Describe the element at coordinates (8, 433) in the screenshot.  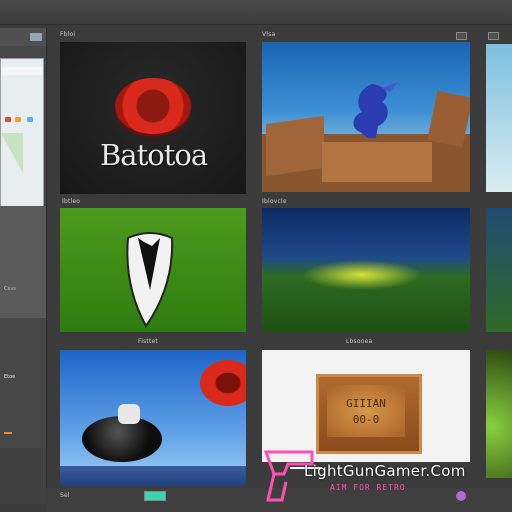
I see `orange-marker-icon` at that location.